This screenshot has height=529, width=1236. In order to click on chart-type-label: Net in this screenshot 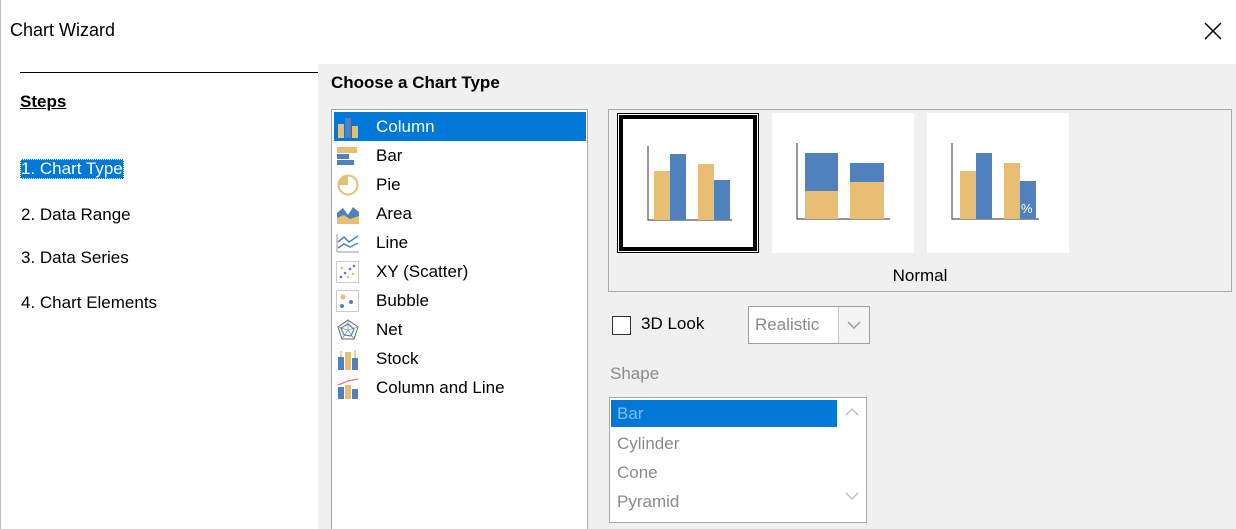, I will do `click(389, 329)`.